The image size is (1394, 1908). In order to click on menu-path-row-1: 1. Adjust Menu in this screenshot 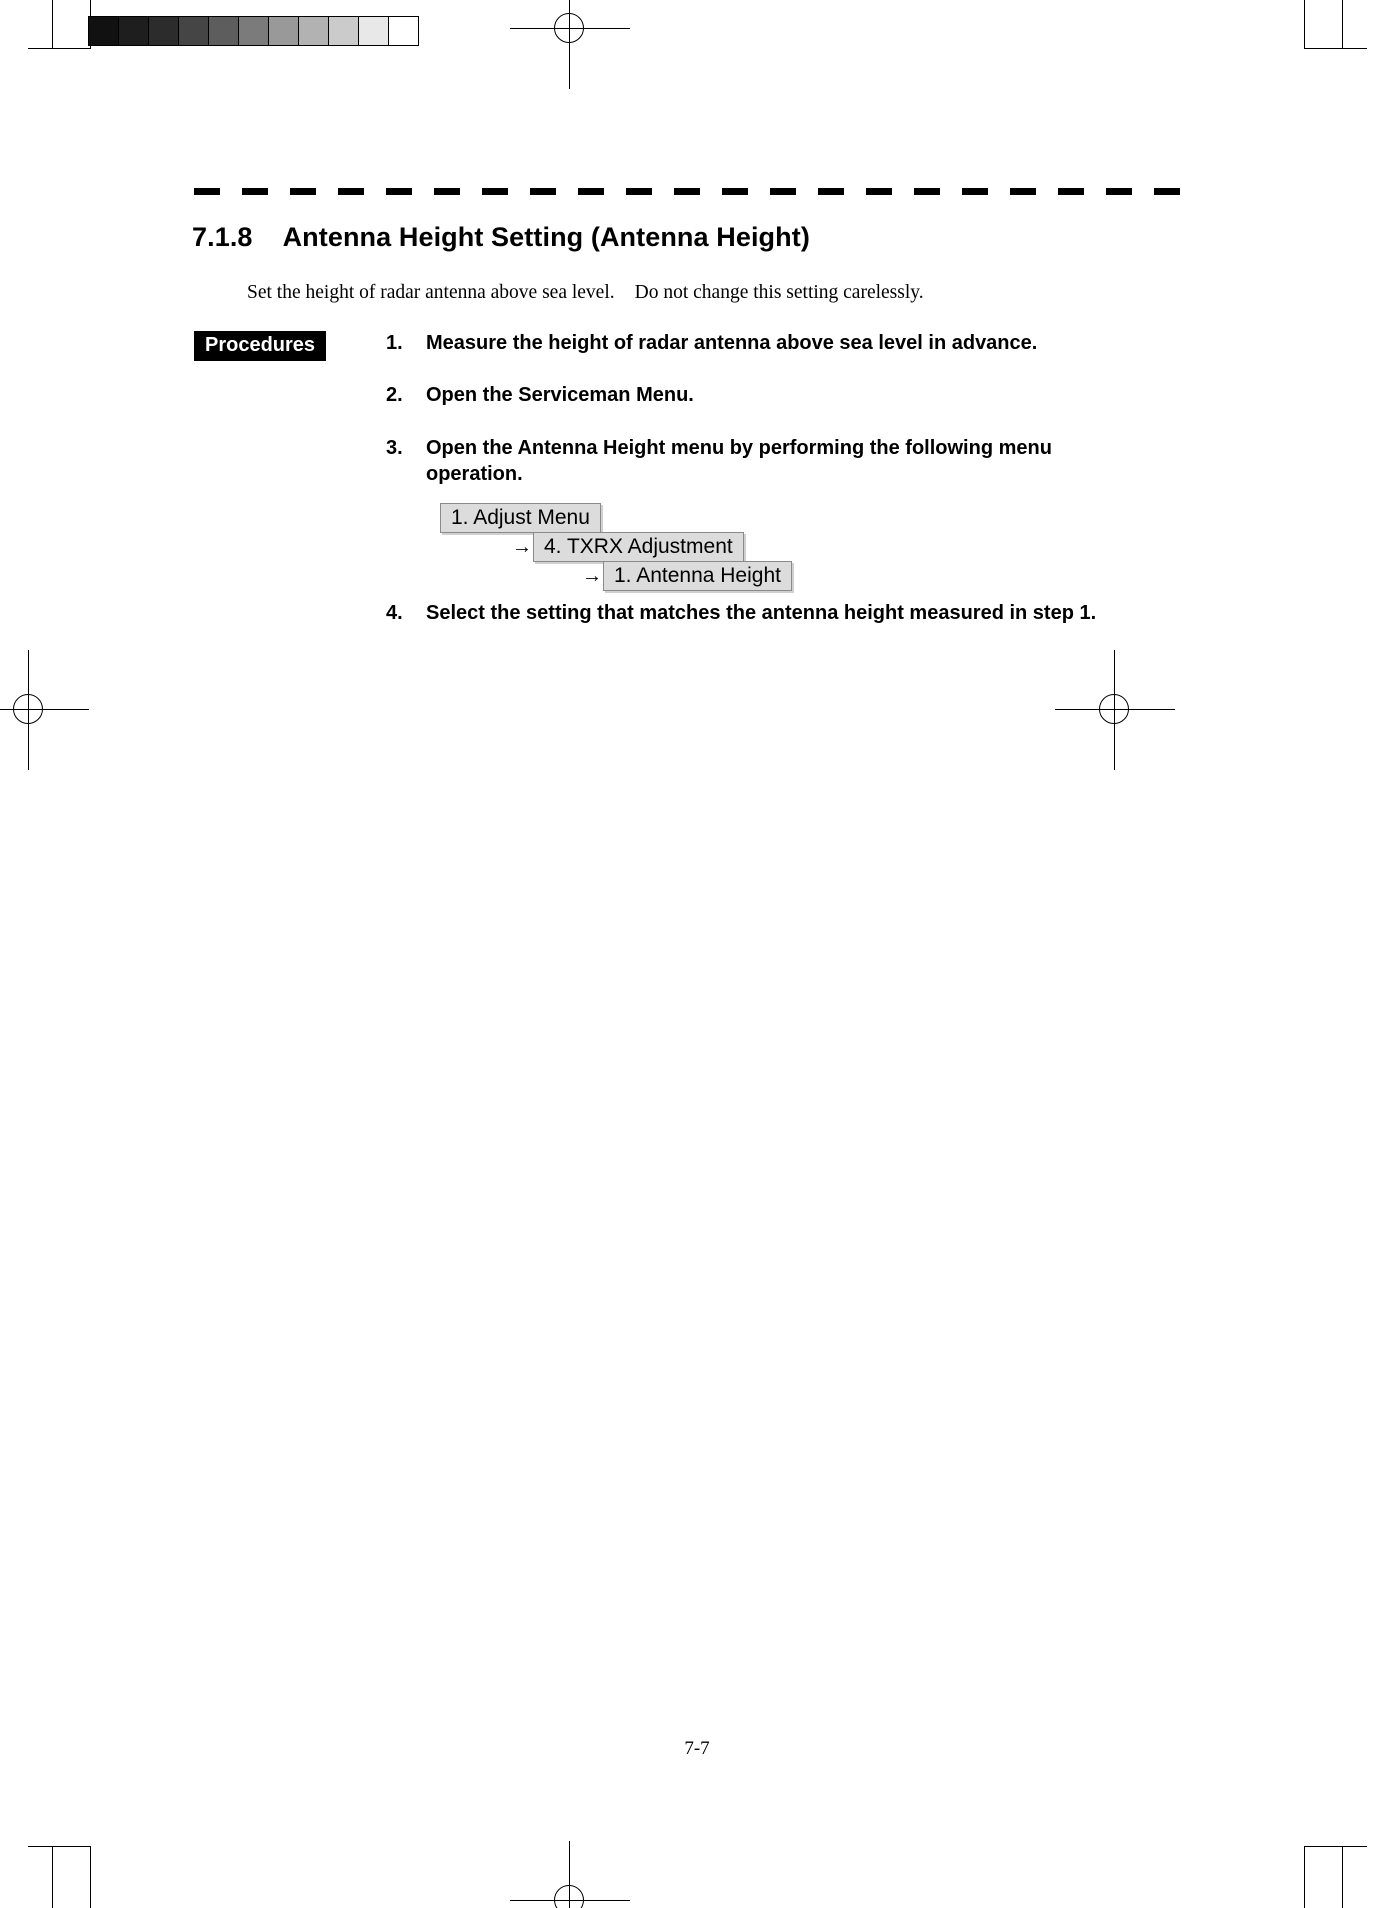, I will do `click(616, 518)`.